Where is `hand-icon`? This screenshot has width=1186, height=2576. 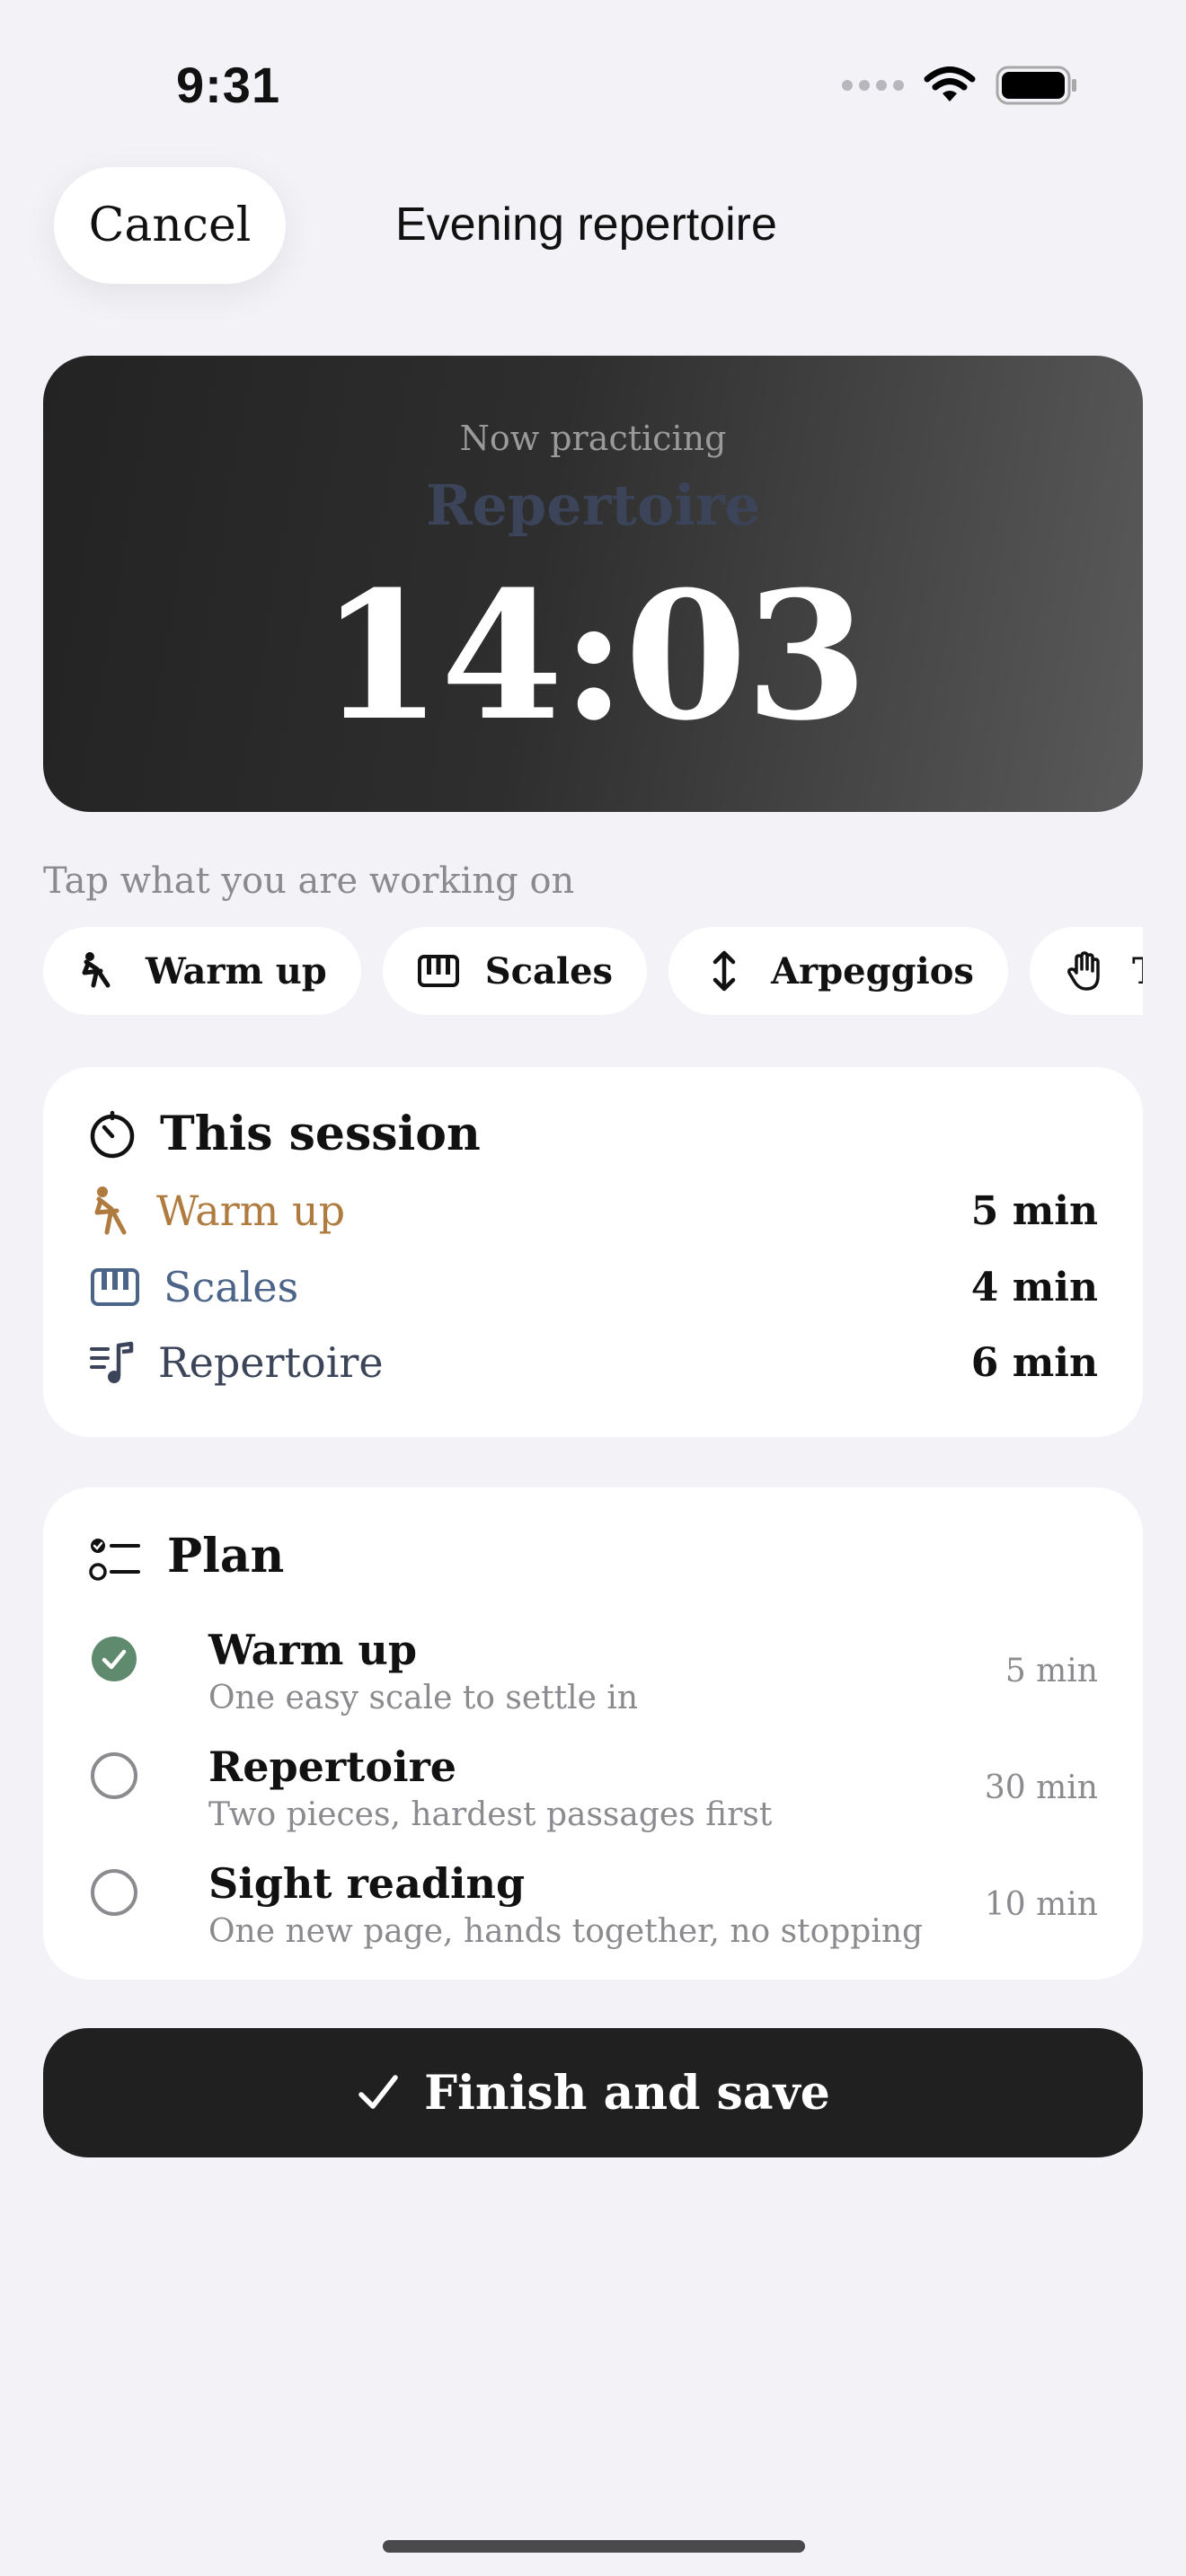
hand-icon is located at coordinates (1083, 971).